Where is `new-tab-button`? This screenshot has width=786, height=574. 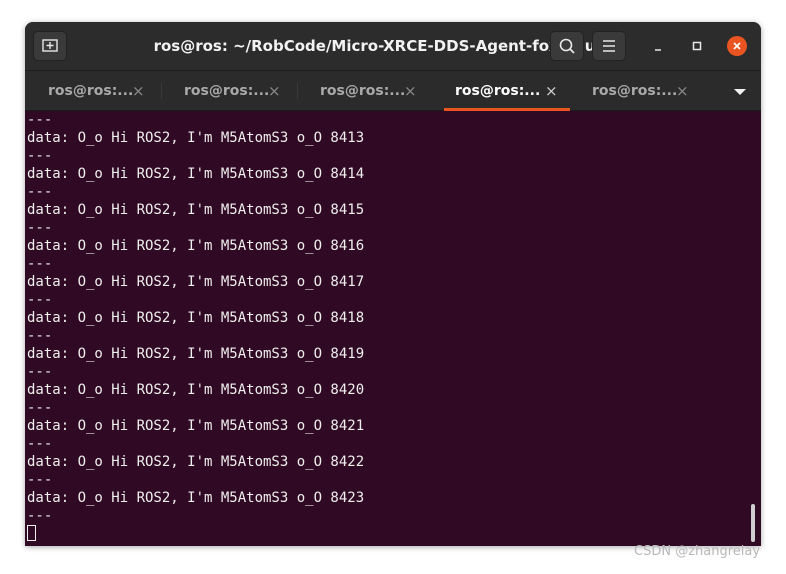 new-tab-button is located at coordinates (50, 46).